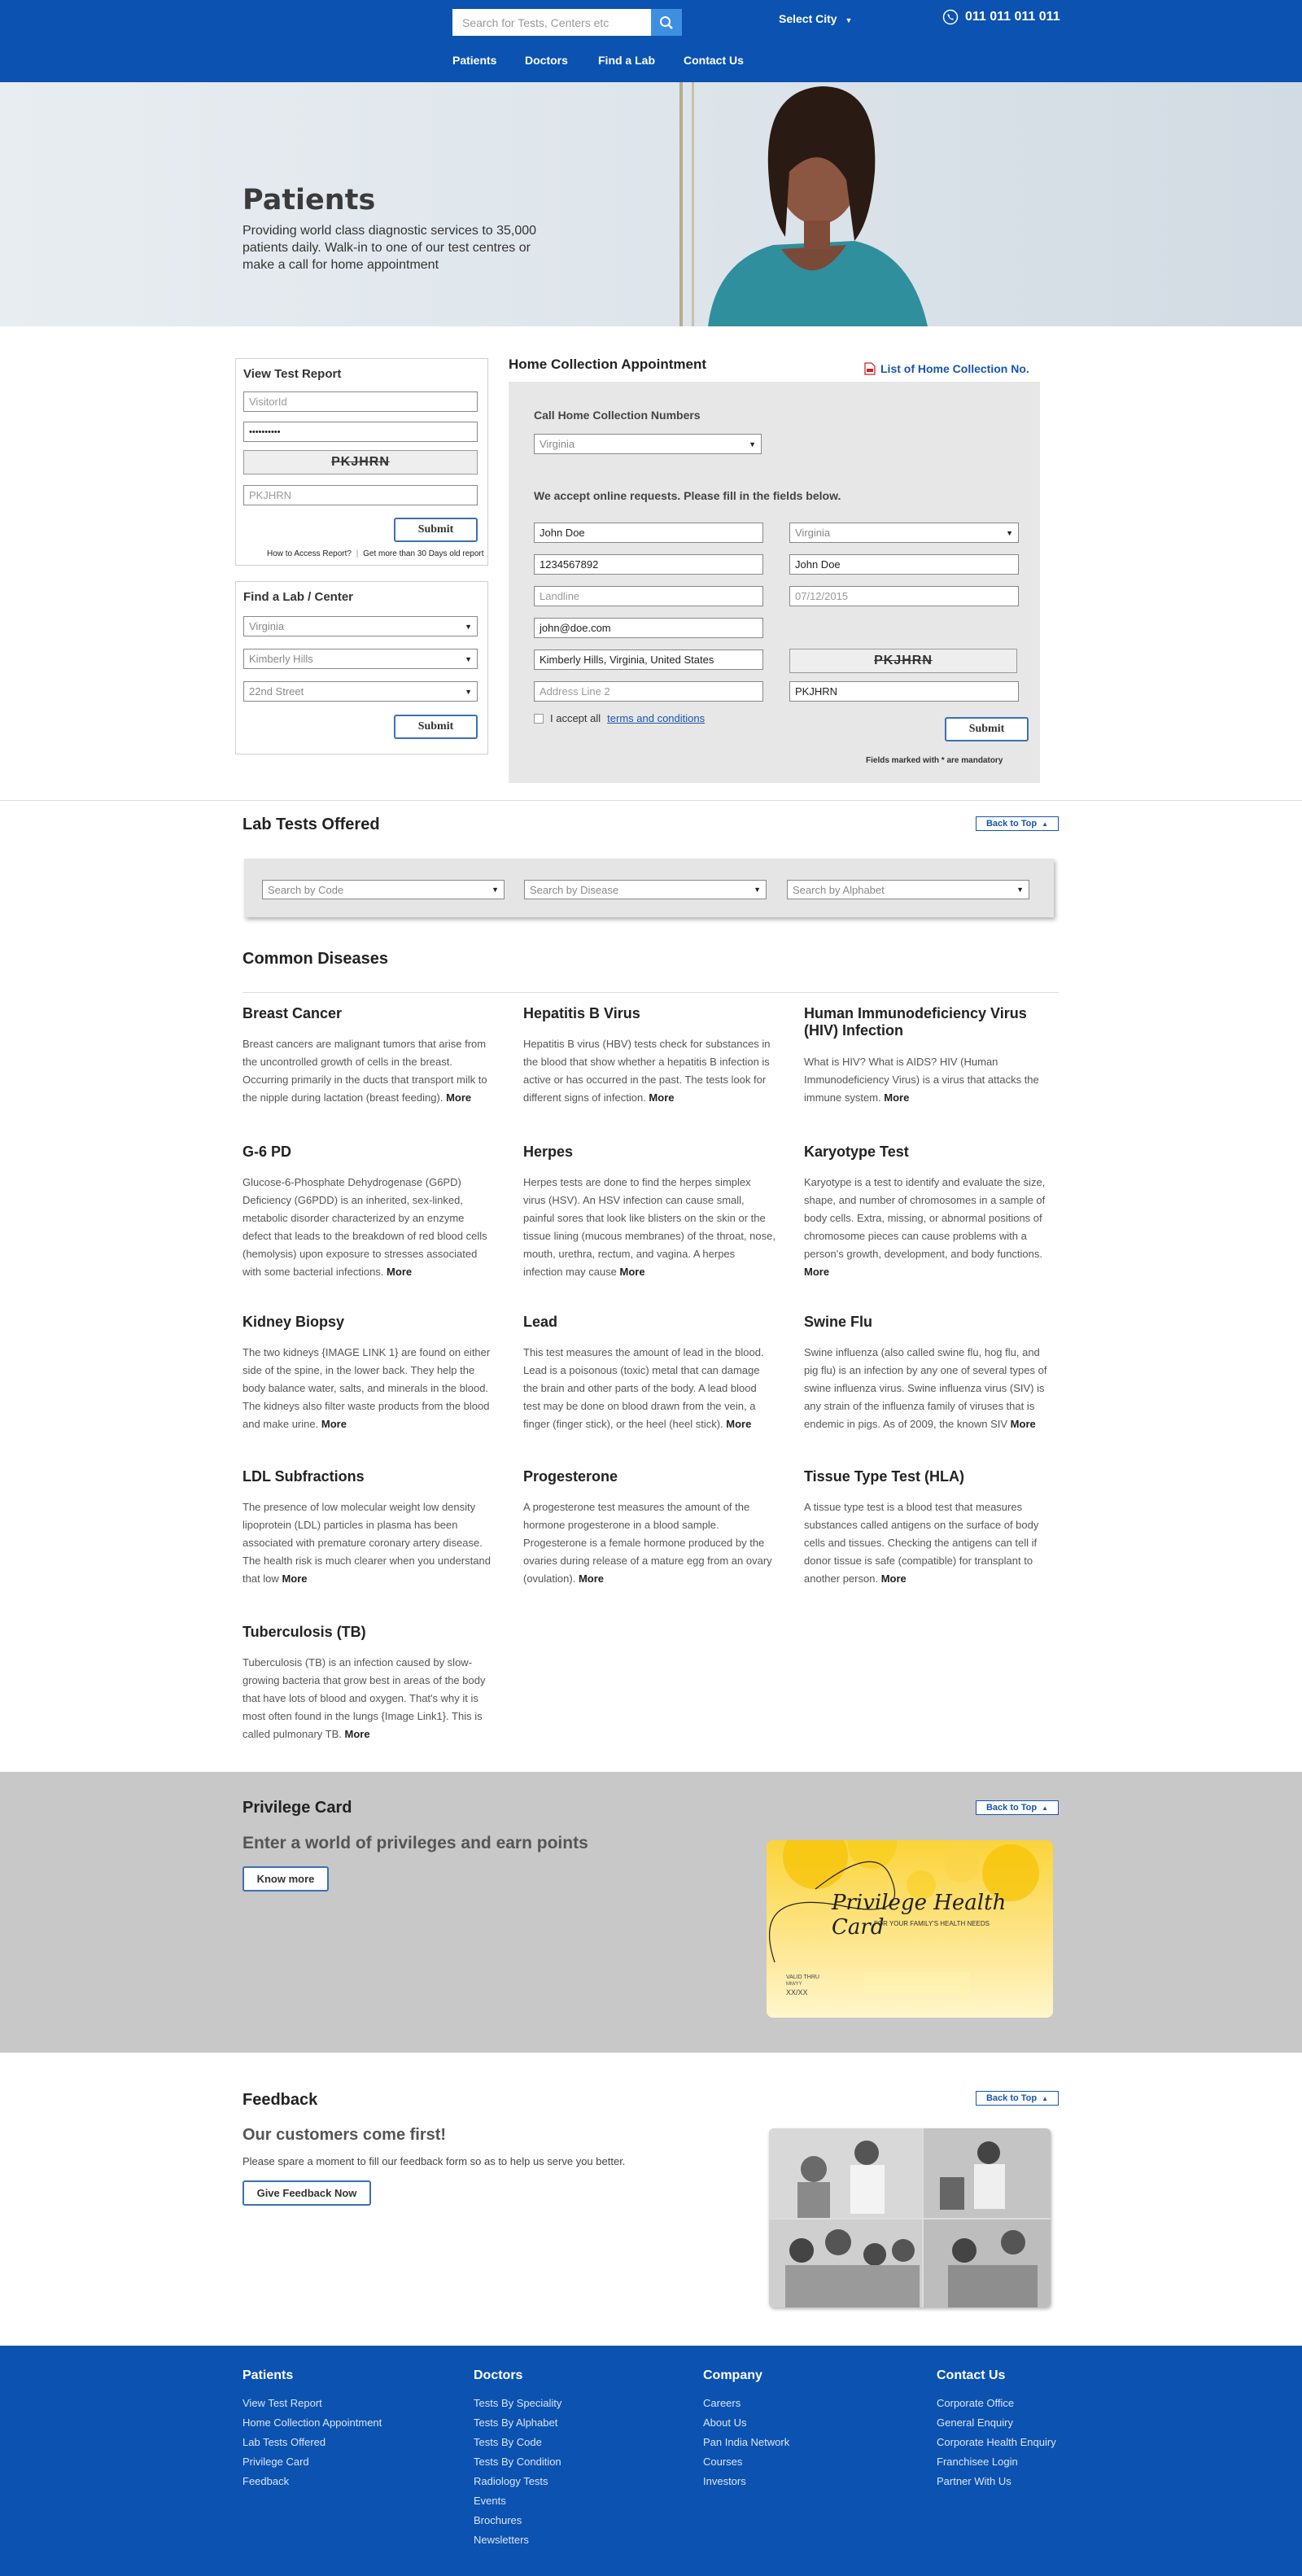  I want to click on find-lab-submit-button: Submit, so click(436, 727).